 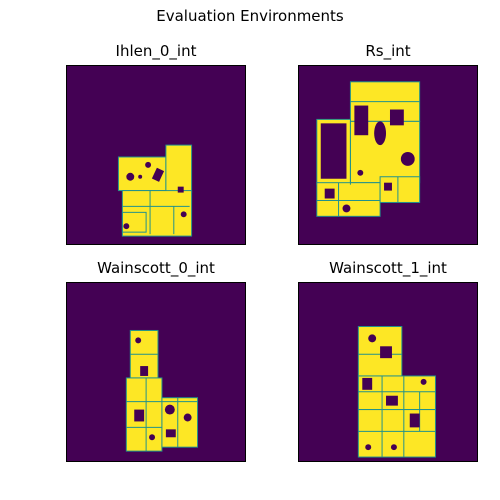 I want to click on figure-title: Evaluation Environments, so click(x=250, y=16).